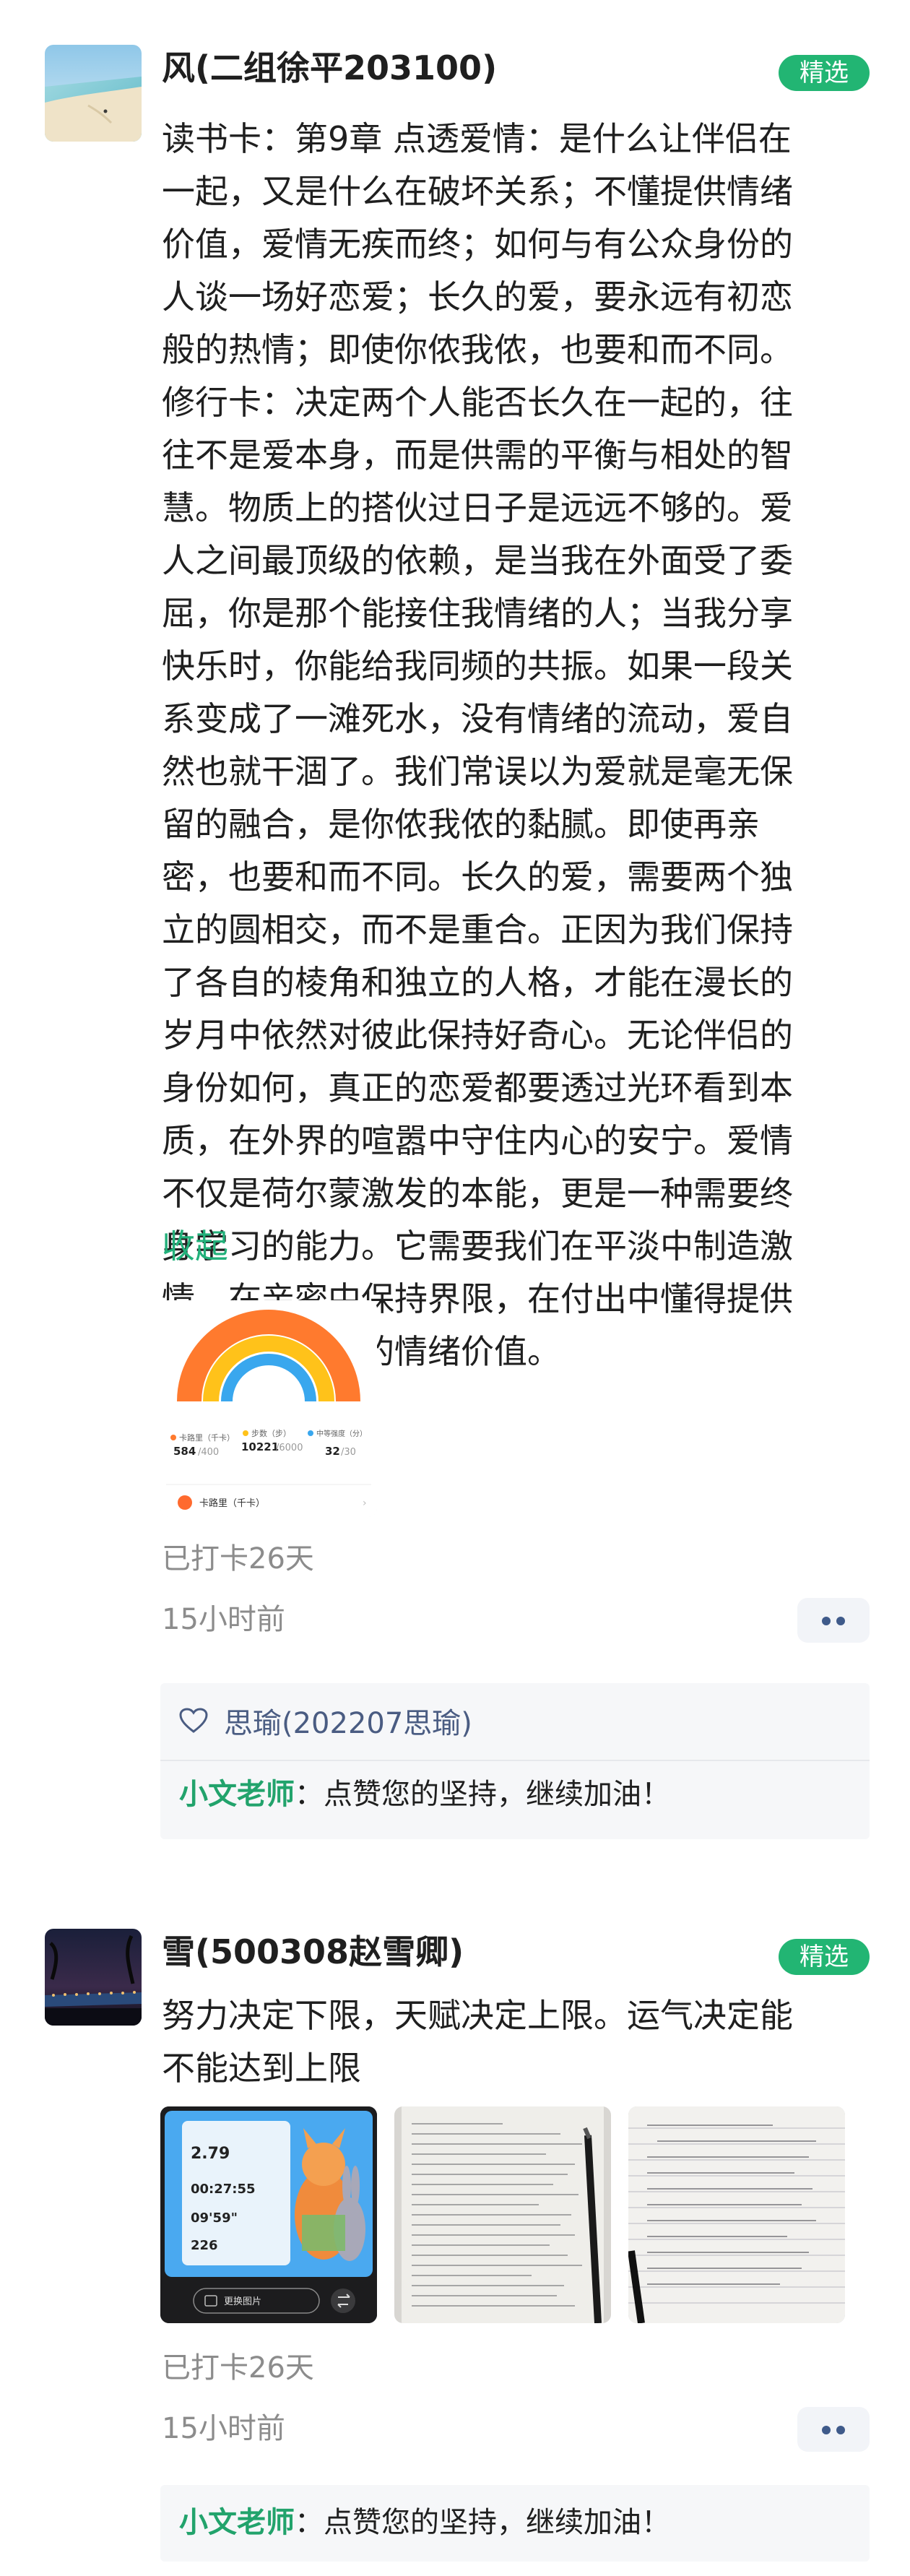 This screenshot has width=910, height=2576. I want to click on fitness-app-name: 卡路里（千卡）, so click(232, 1503).